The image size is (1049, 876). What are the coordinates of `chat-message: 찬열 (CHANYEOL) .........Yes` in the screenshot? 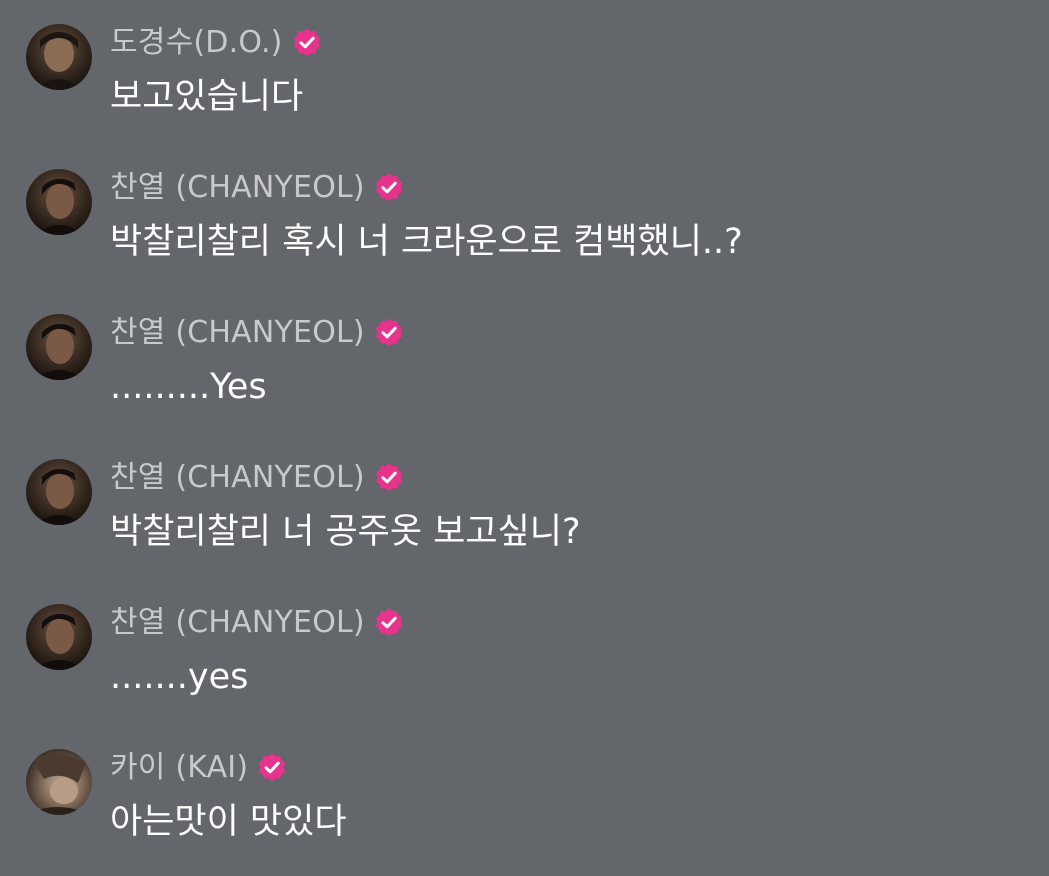 It's located at (527, 374).